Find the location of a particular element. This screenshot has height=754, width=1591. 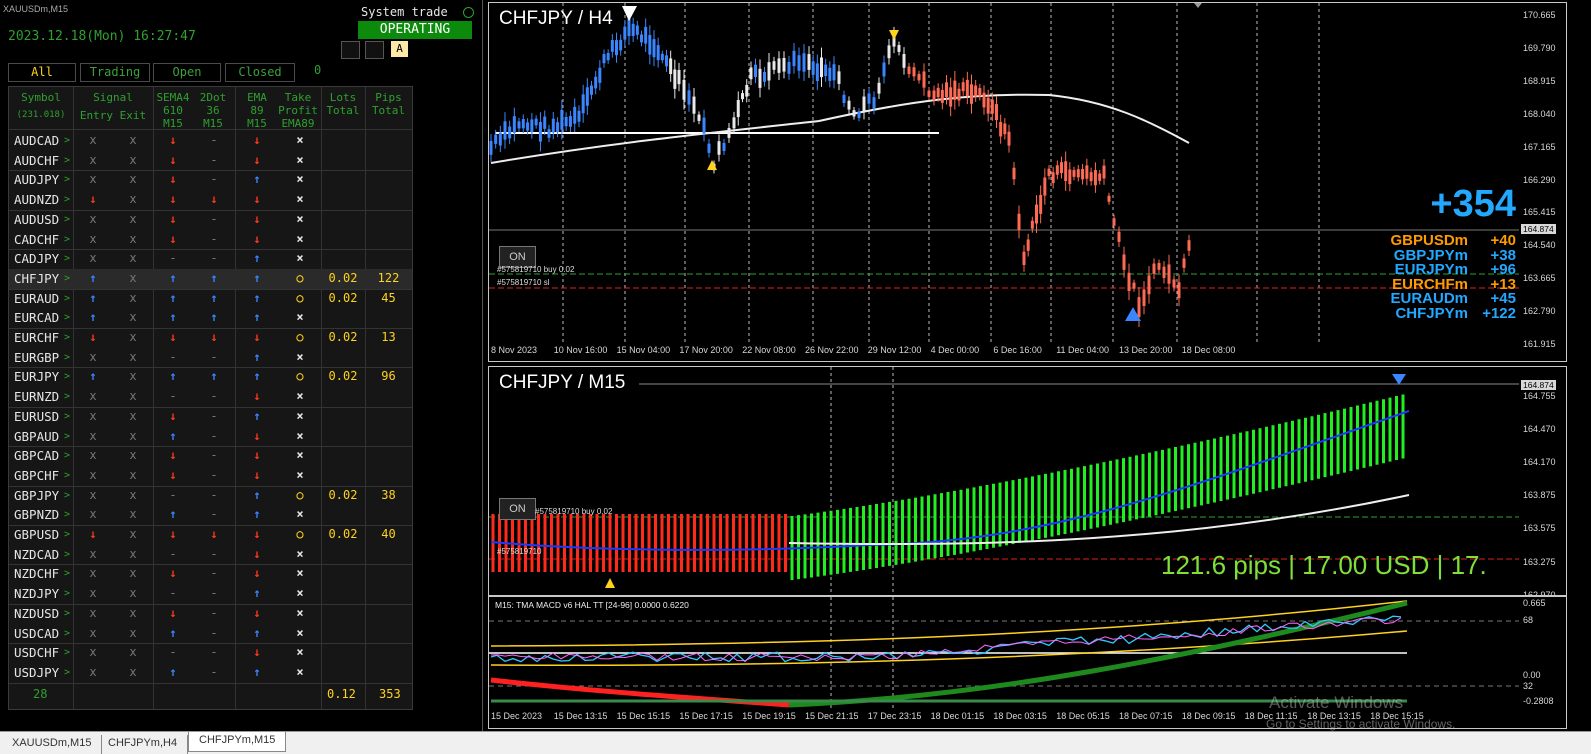

sema-down-arrow-icon: ↓ is located at coordinates (173, 159).